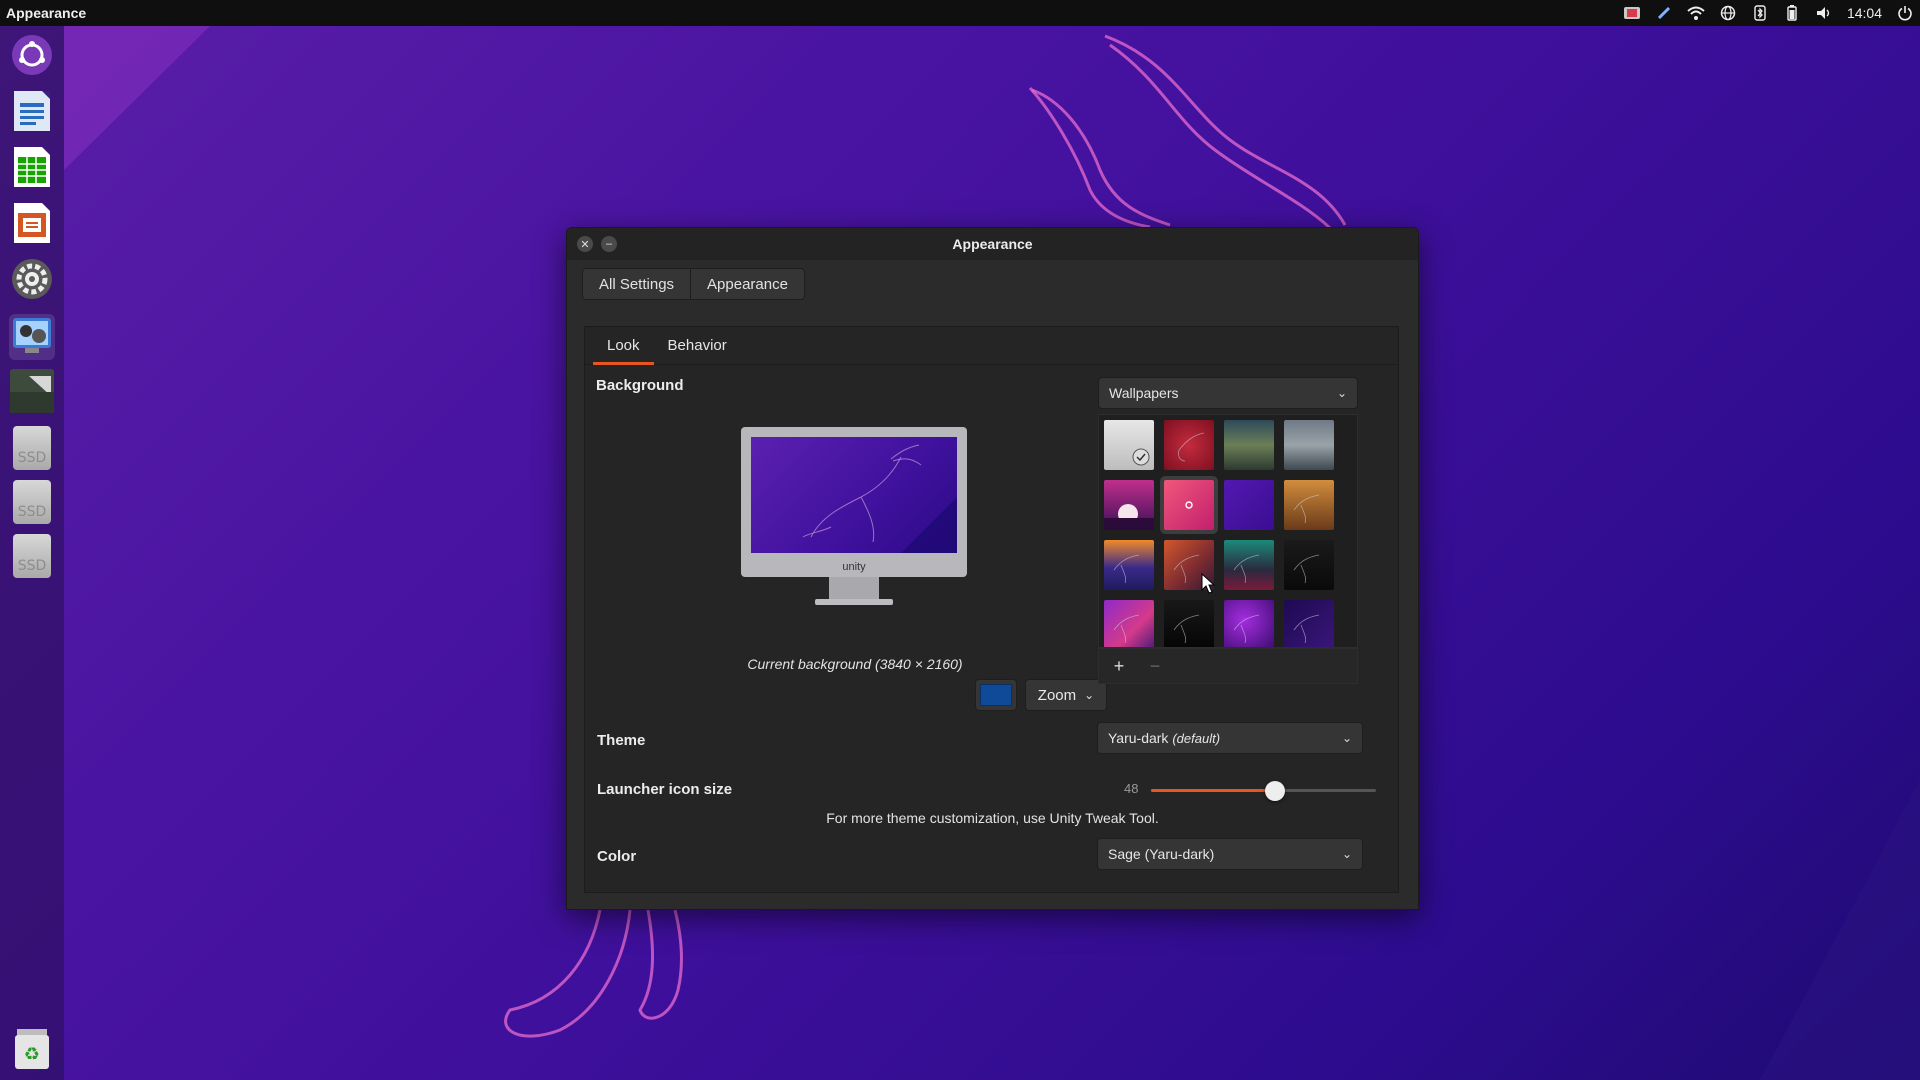 The height and width of the screenshot is (1080, 1920). What do you see at coordinates (1228, 531) in the screenshot?
I see `wallpaper-grid` at bounding box center [1228, 531].